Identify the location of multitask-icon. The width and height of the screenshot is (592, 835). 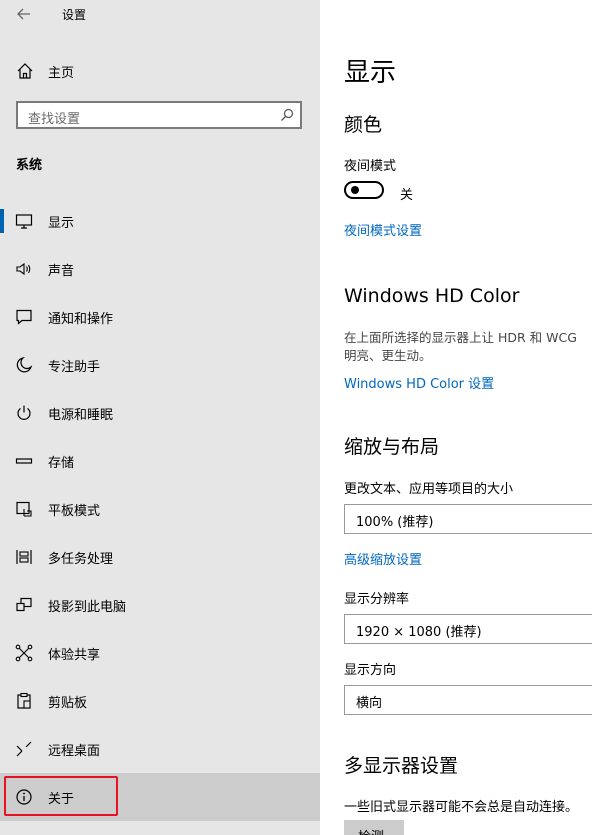
(24, 557).